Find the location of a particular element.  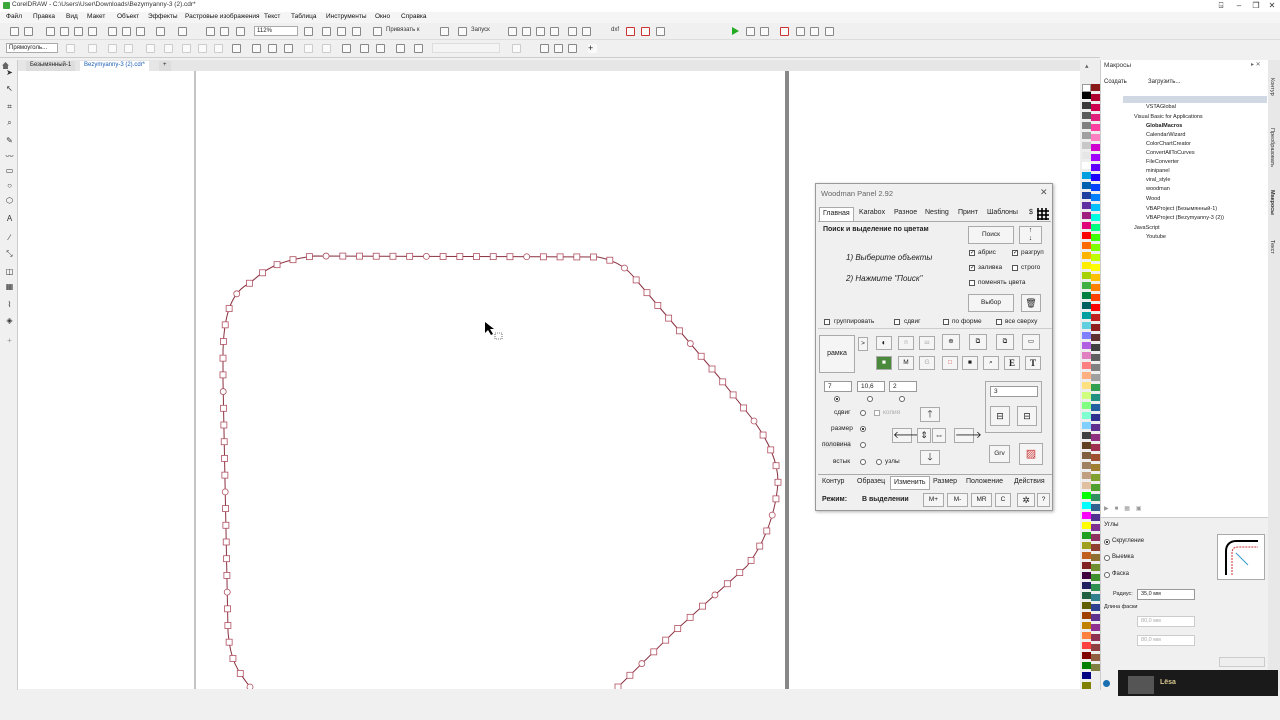

chamfer-a-input: 80,0 мм is located at coordinates (1166, 621).